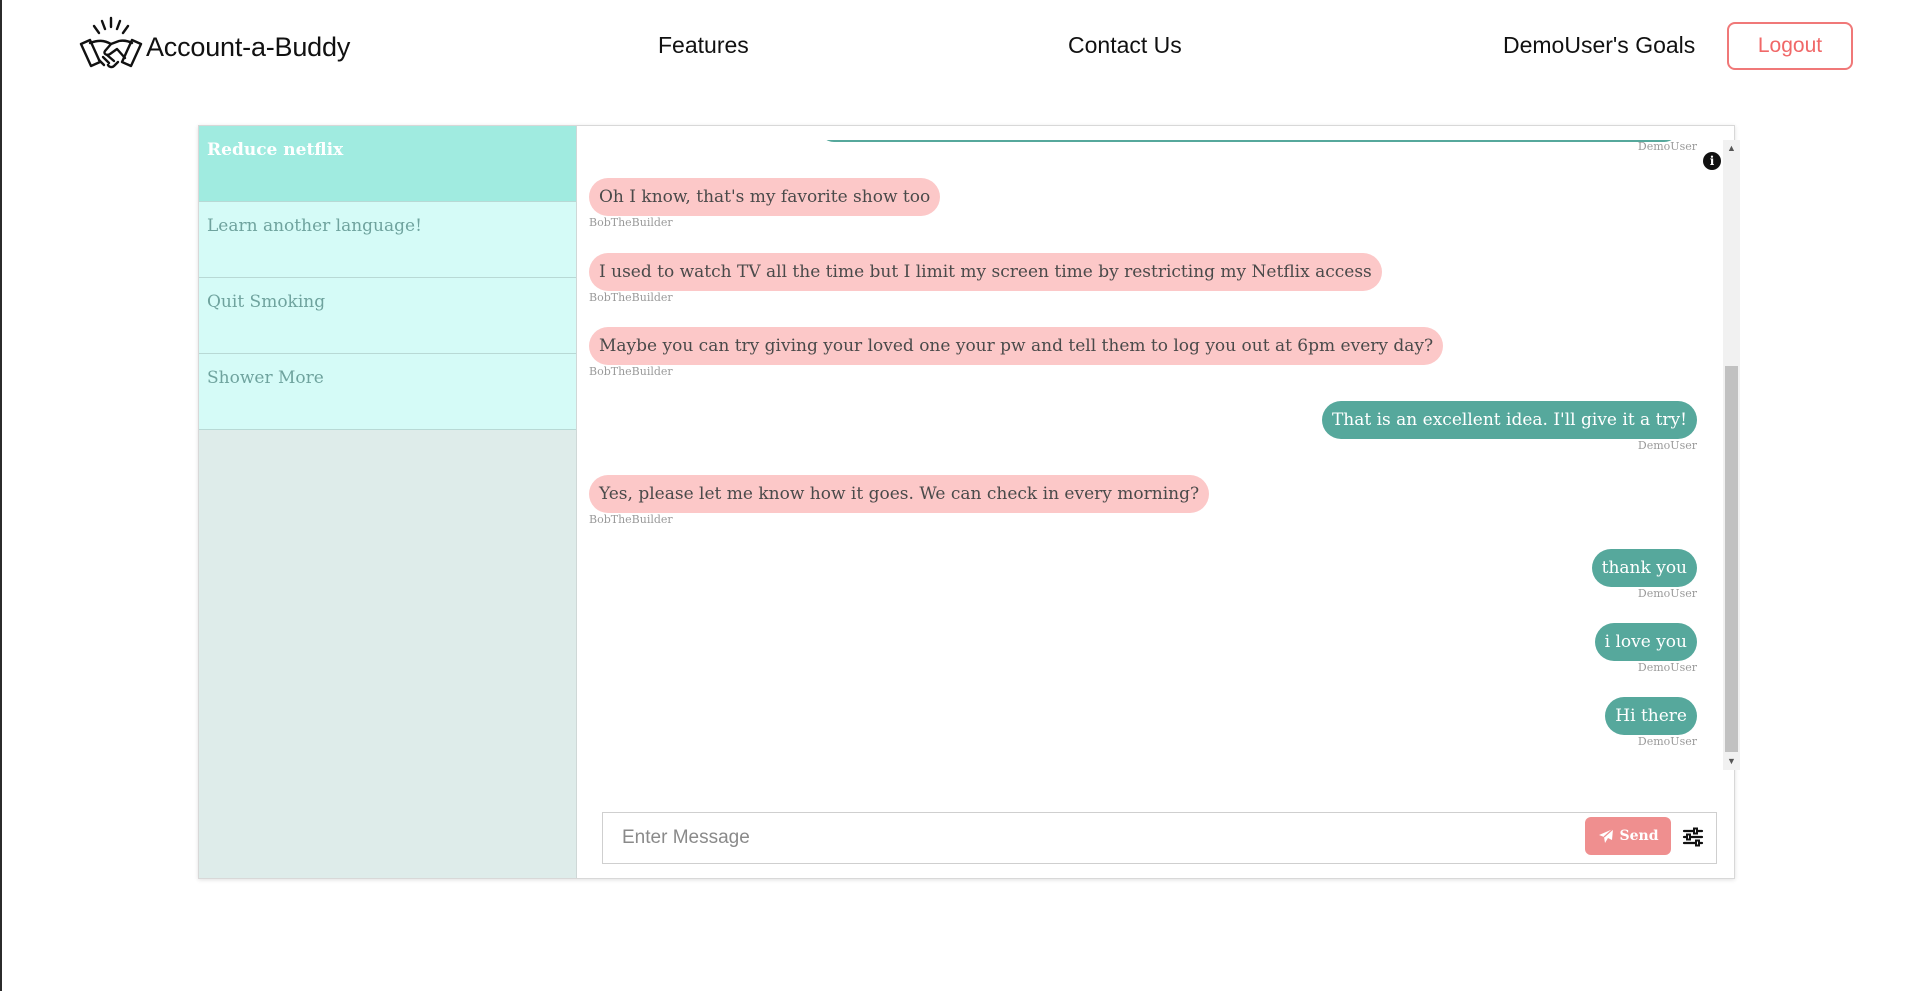  I want to click on paper-plane-icon, so click(1605, 835).